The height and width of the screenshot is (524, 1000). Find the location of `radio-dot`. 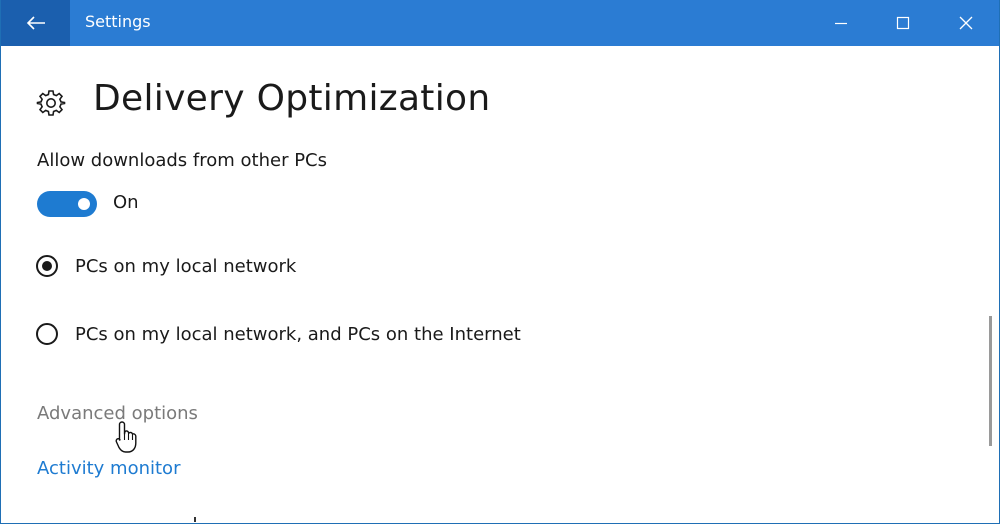

radio-dot is located at coordinates (47, 266).